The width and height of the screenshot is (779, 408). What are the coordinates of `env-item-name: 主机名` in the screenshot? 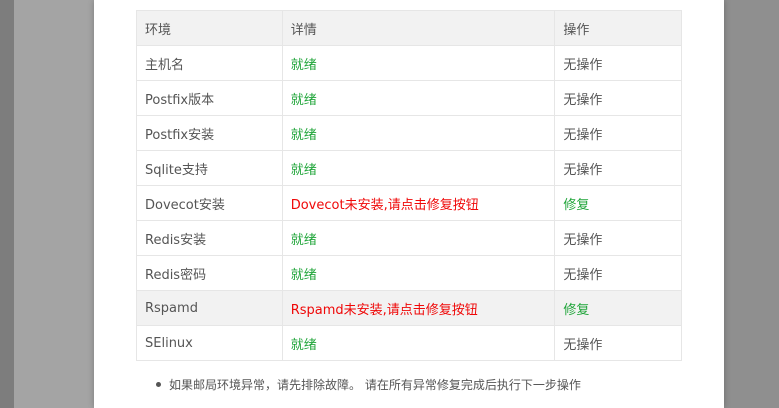 It's located at (209, 63).